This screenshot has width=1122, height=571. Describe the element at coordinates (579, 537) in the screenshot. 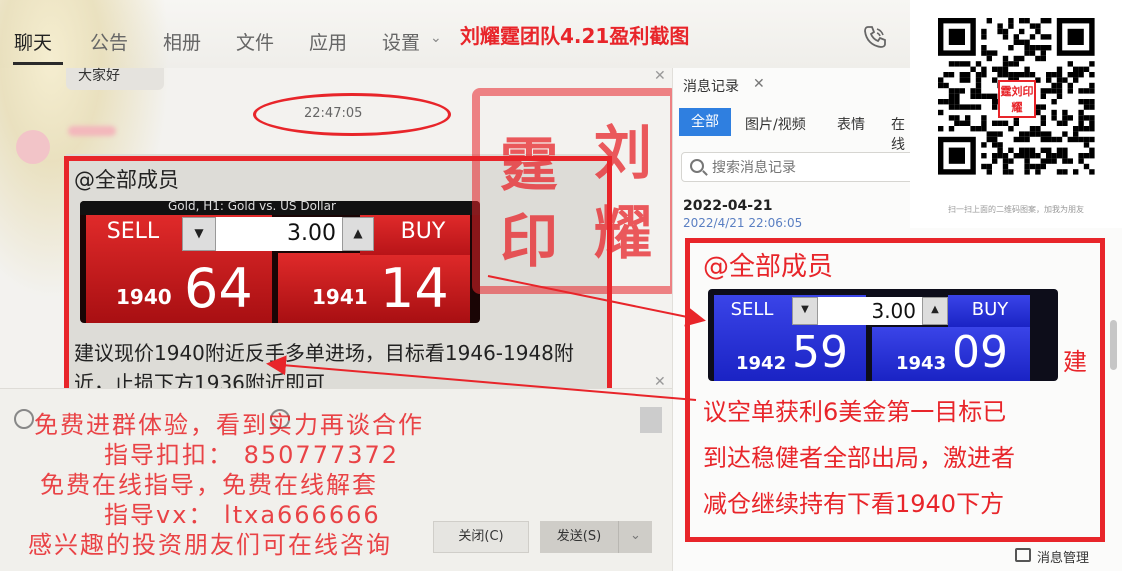

I see `send-button: 发送(S)` at that location.